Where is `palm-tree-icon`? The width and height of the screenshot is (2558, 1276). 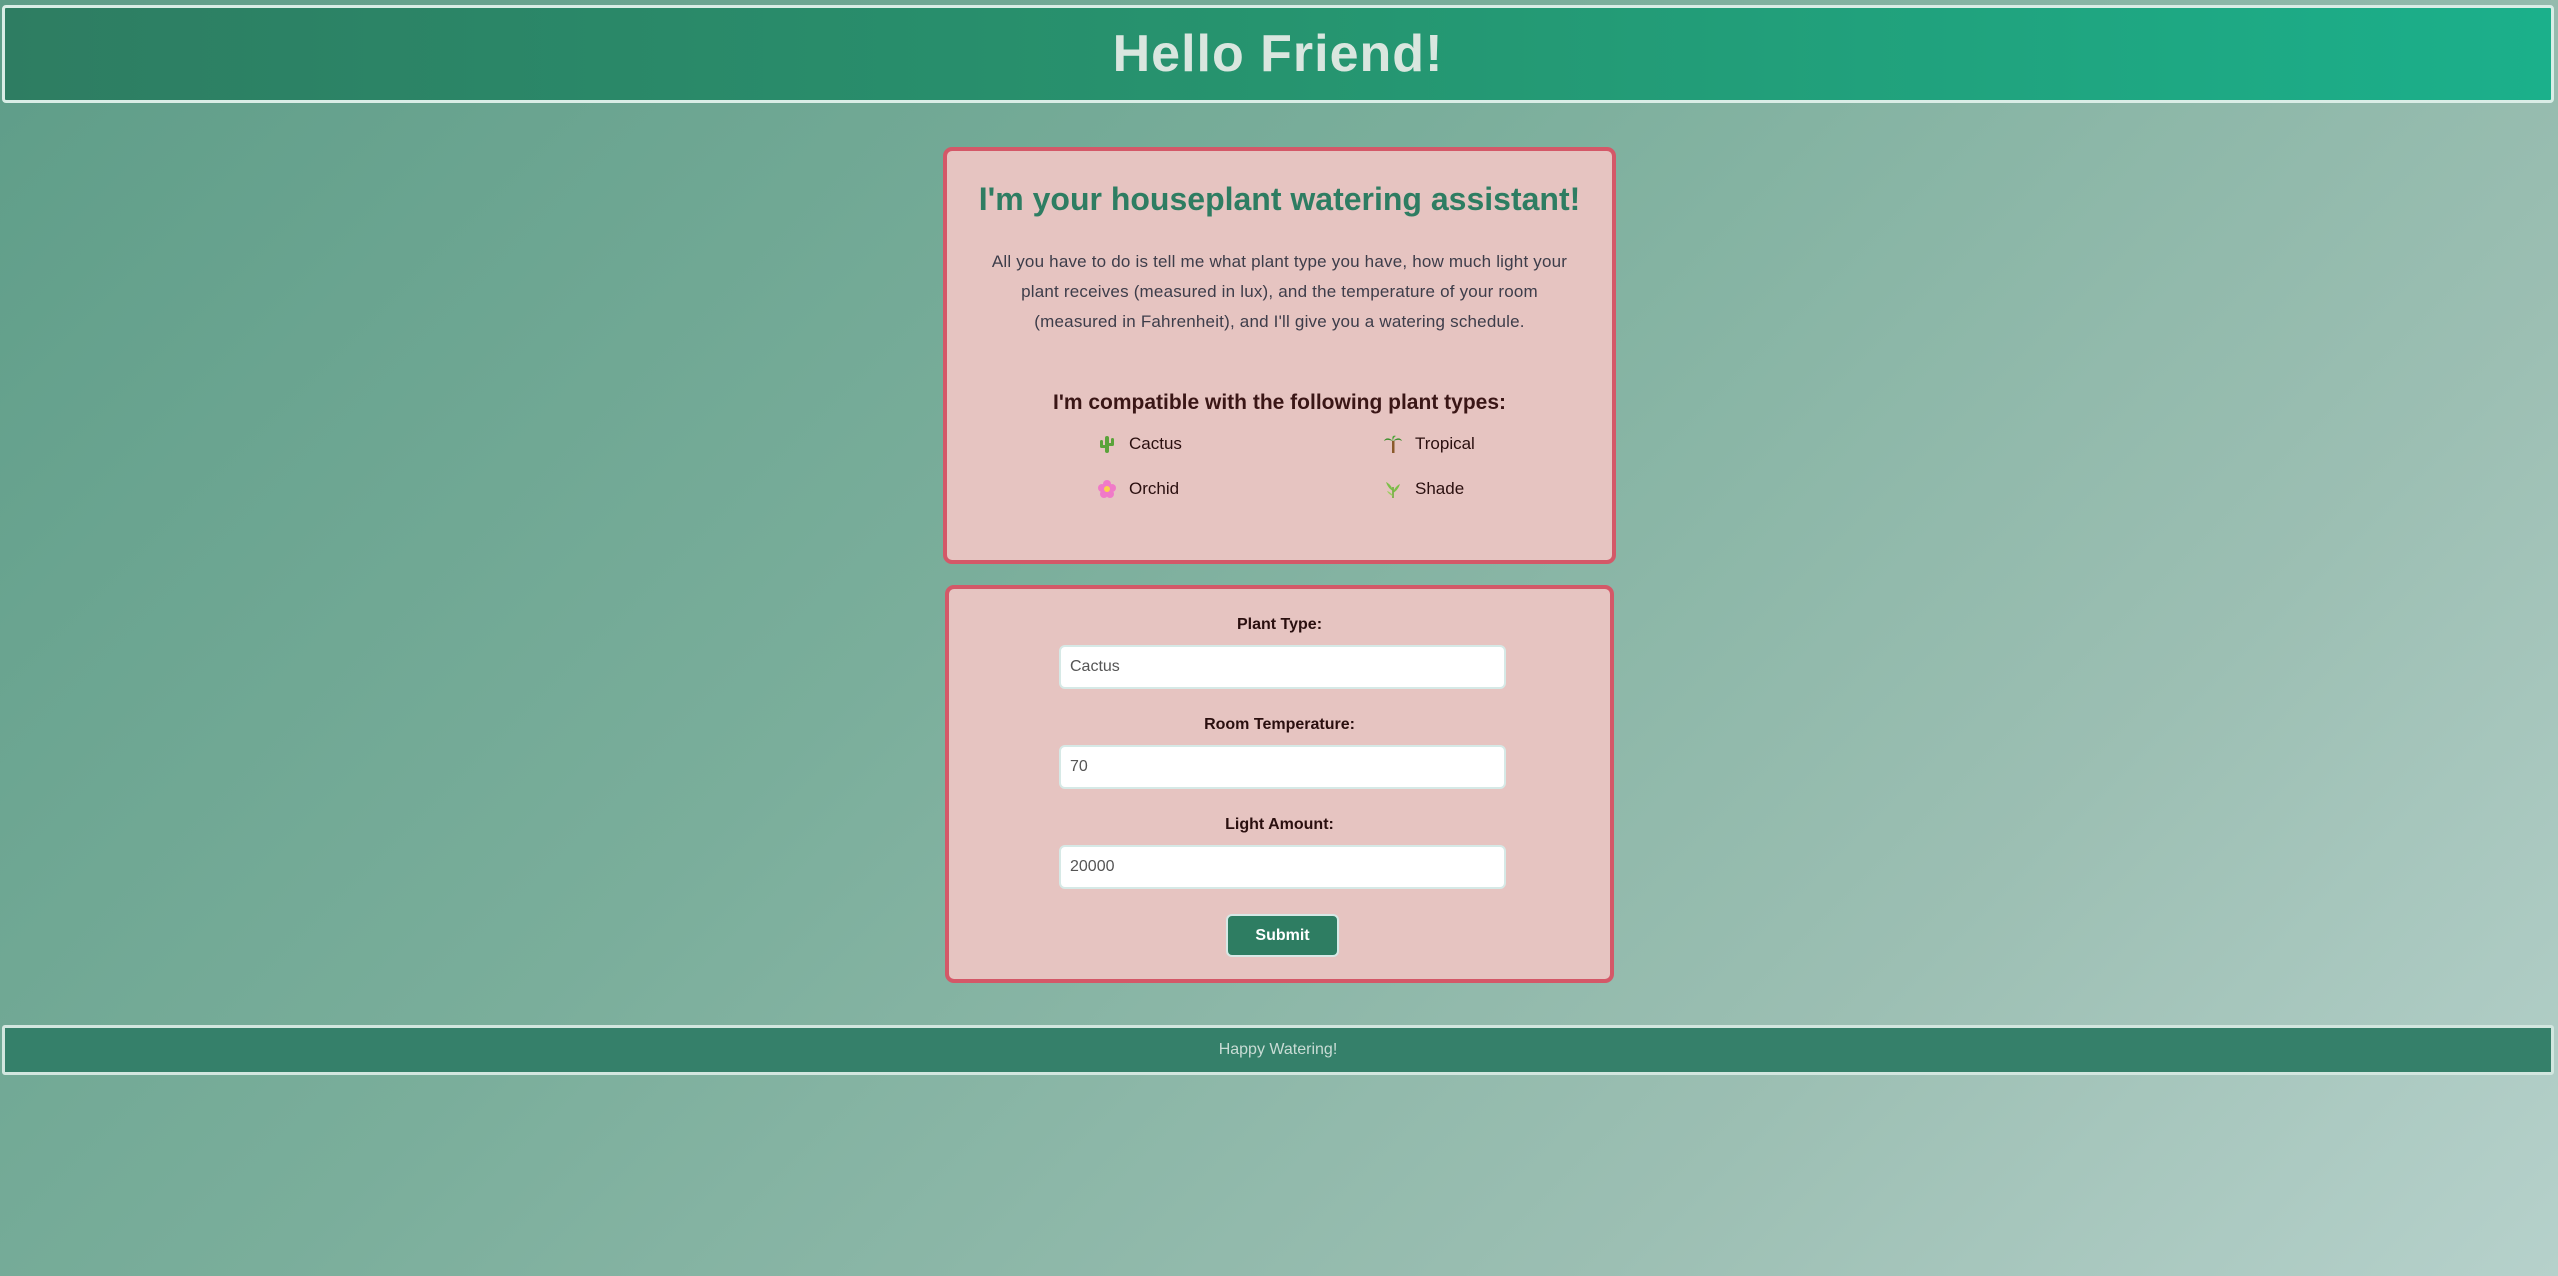 palm-tree-icon is located at coordinates (1393, 444).